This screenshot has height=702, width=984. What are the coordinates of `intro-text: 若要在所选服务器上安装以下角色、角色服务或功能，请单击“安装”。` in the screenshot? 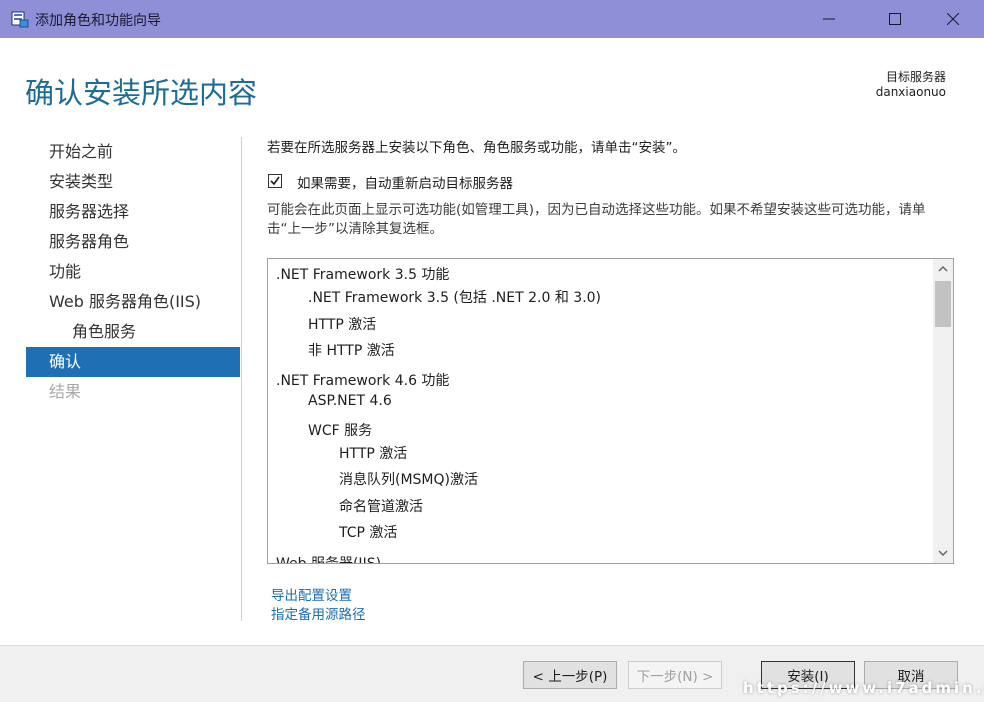 It's located at (476, 148).